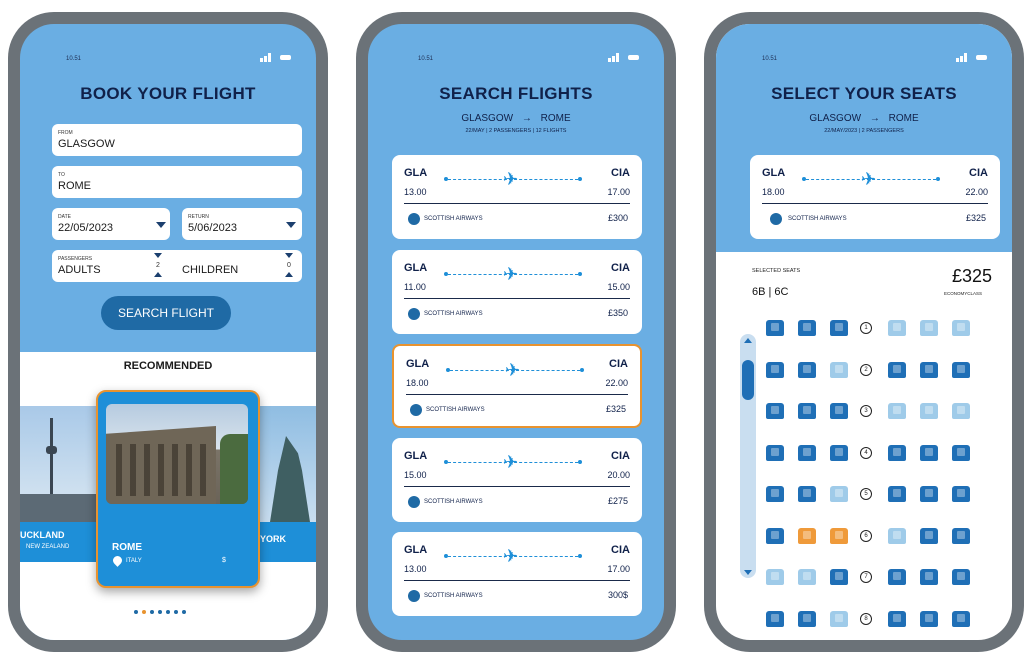 The height and width of the screenshot is (652, 1025). What do you see at coordinates (748, 456) in the screenshot?
I see `seat-scrollbar` at bounding box center [748, 456].